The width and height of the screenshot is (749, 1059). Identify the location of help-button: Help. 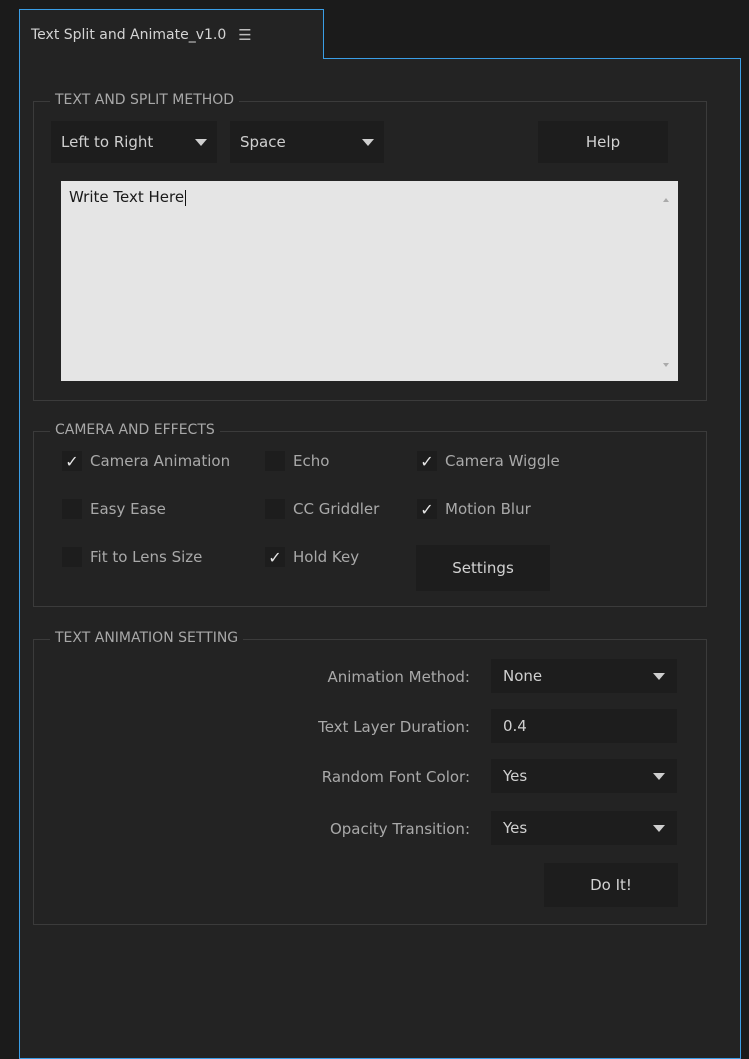
(603, 142).